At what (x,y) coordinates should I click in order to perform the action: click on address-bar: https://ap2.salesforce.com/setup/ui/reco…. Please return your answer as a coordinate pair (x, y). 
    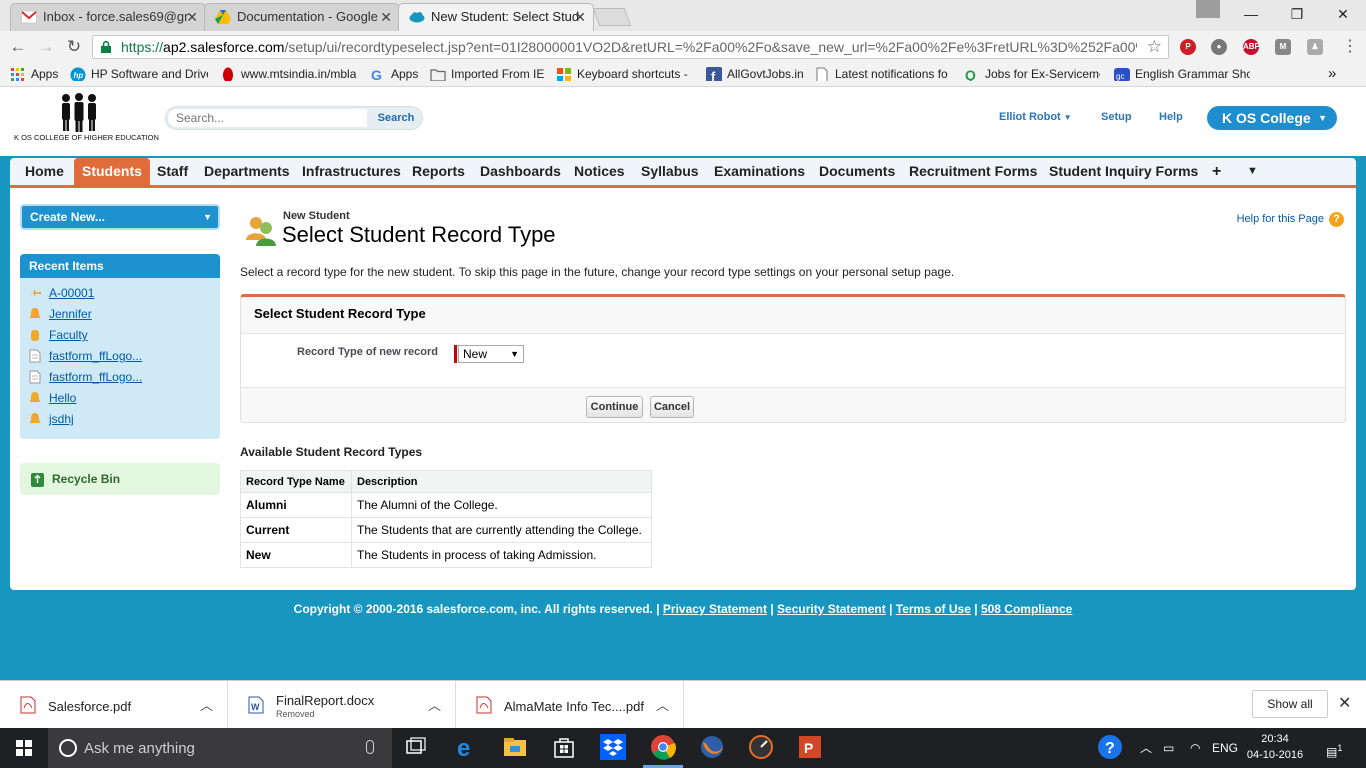
    Looking at the image, I should click on (630, 47).